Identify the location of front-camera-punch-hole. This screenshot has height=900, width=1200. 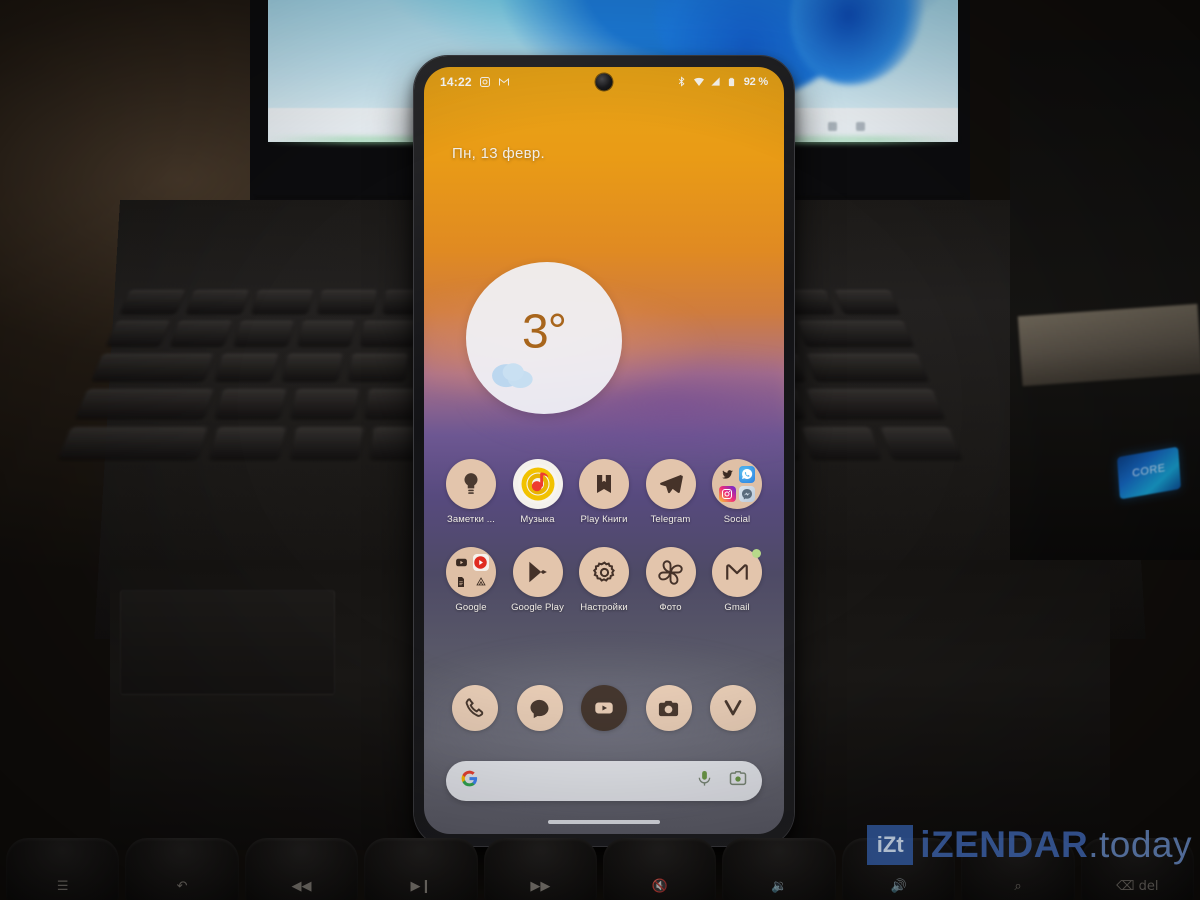
(604, 82).